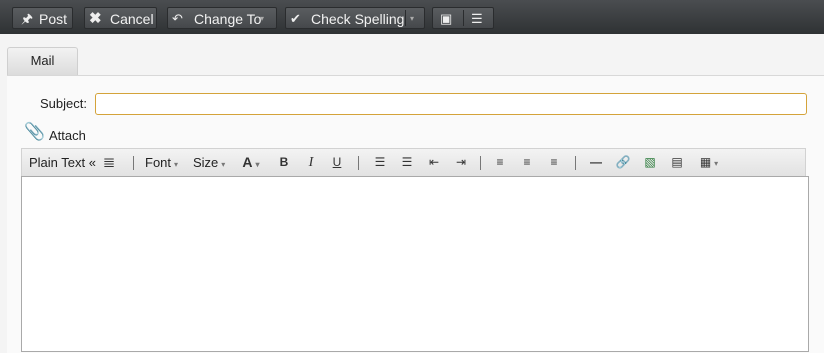 The image size is (824, 353). What do you see at coordinates (53, 19) in the screenshot?
I see `post-label: Post` at bounding box center [53, 19].